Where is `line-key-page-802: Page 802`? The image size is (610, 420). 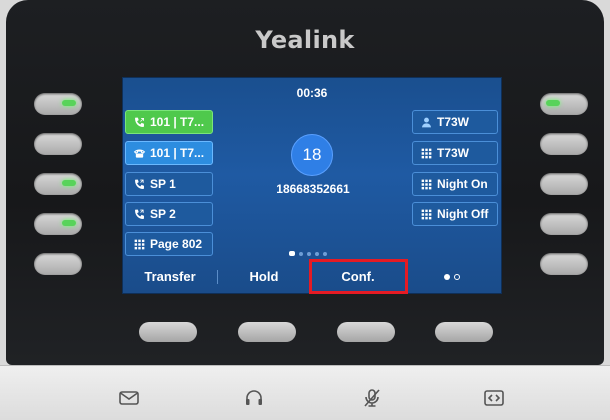 line-key-page-802: Page 802 is located at coordinates (169, 244).